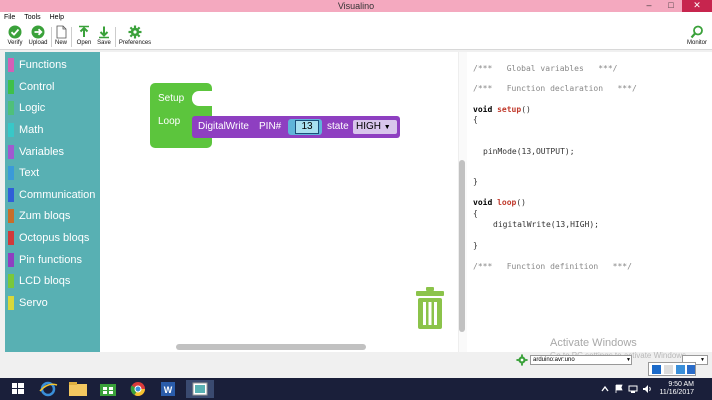  Describe the element at coordinates (696, 32) in the screenshot. I see `magnifier-icon` at that location.